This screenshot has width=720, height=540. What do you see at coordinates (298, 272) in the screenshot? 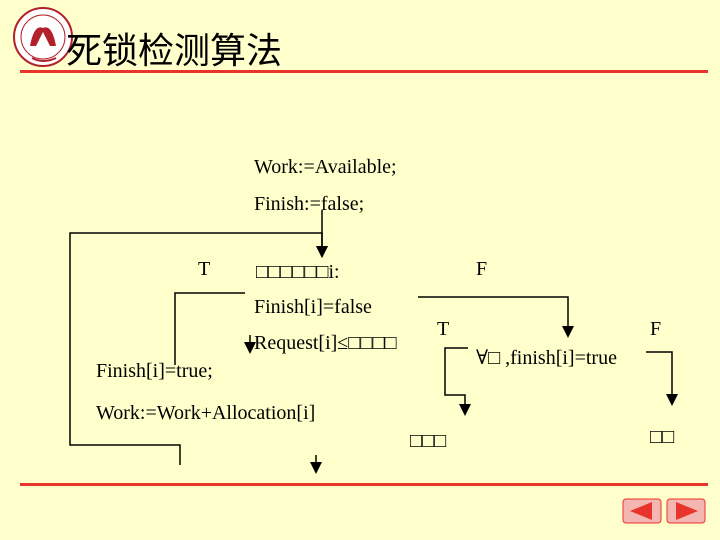
I see `find-line: □□□□□□i:` at bounding box center [298, 272].